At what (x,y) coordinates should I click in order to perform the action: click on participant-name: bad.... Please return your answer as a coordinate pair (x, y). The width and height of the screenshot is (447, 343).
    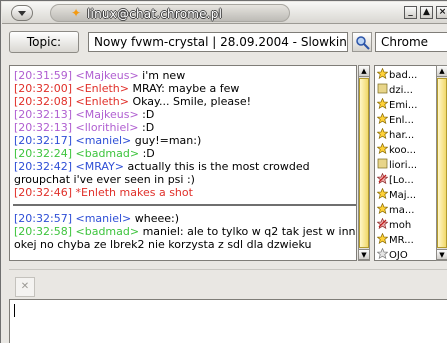
    Looking at the image, I should click on (403, 75).